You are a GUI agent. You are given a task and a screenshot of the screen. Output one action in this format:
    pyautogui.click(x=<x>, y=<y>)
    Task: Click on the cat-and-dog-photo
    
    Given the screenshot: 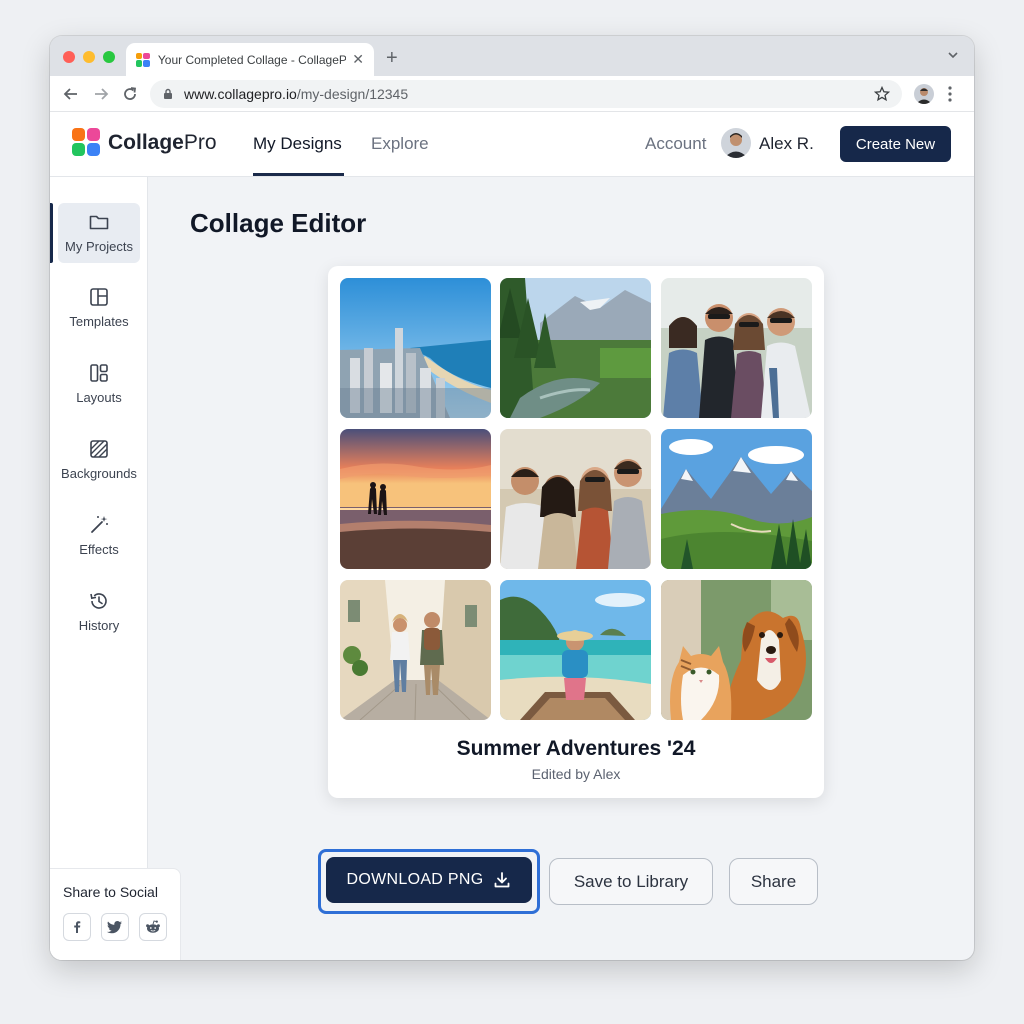 What is the action you would take?
    pyautogui.click(x=736, y=650)
    